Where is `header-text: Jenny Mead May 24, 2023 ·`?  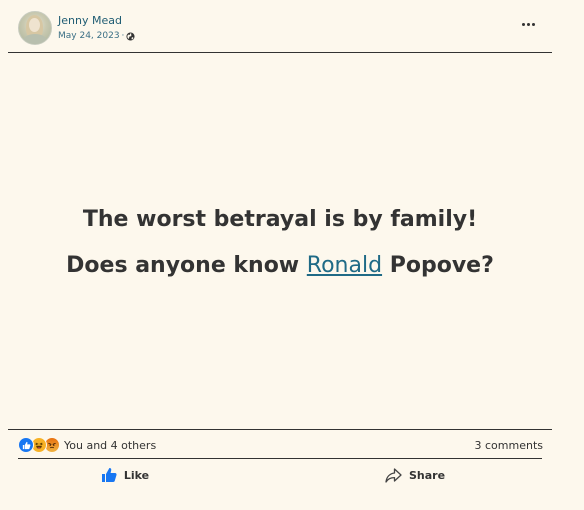
header-text: Jenny Mead May 24, 2023 · is located at coordinates (96, 28).